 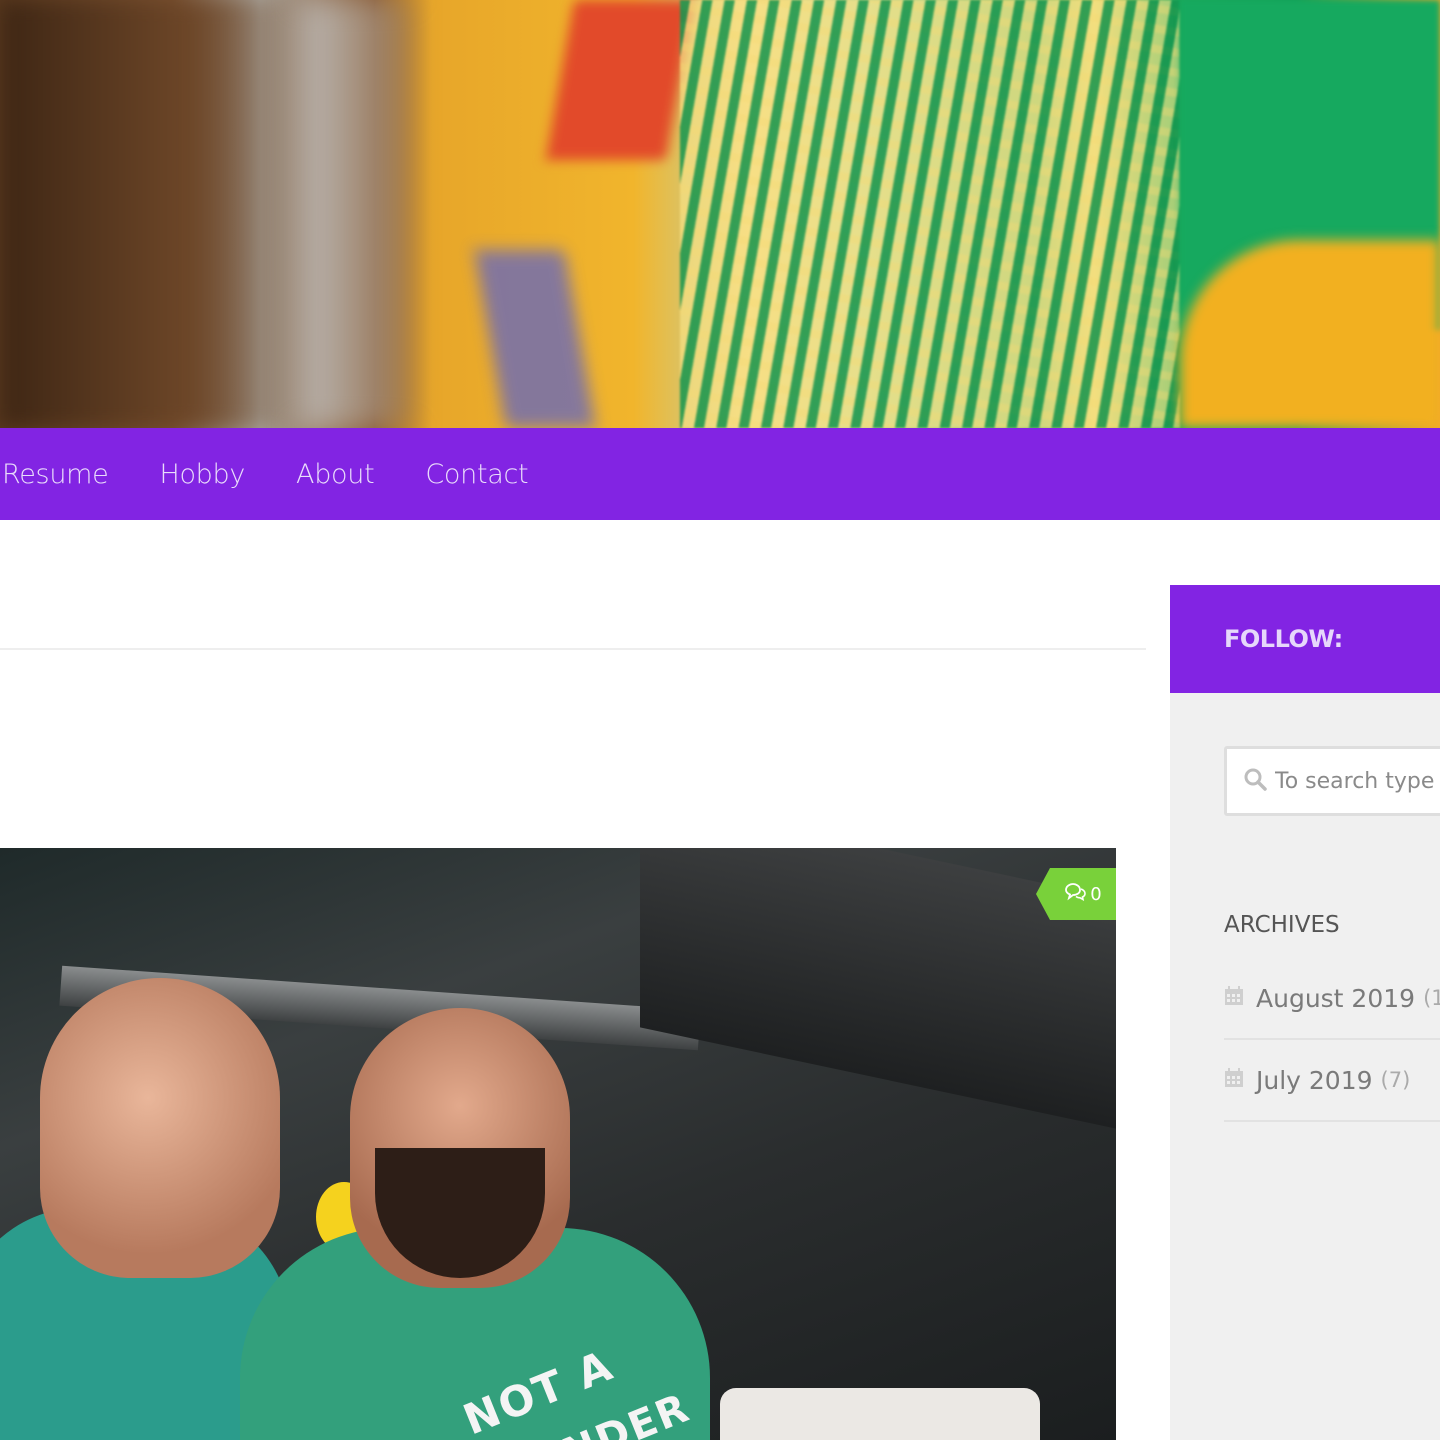 What do you see at coordinates (55, 474) in the screenshot?
I see `nav-item-resume: Resume` at bounding box center [55, 474].